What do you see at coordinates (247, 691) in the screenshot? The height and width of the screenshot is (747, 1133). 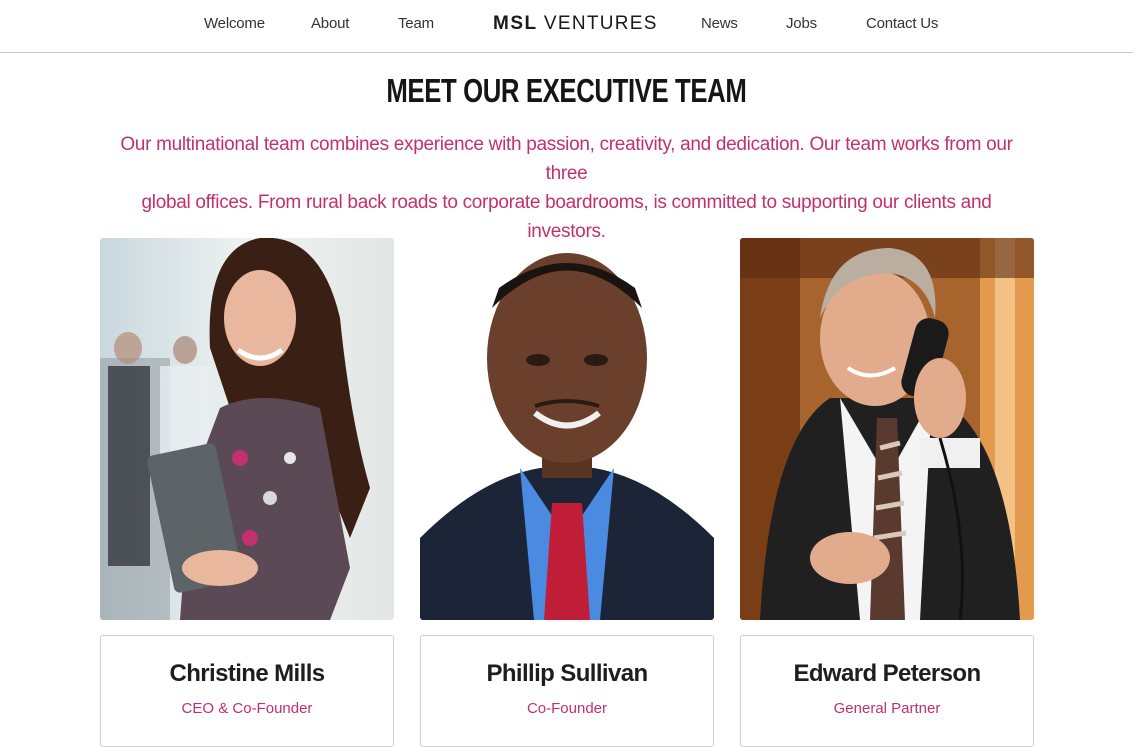 I see `team-card-christine: Christine Mills CEO & Co-Founder` at bounding box center [247, 691].